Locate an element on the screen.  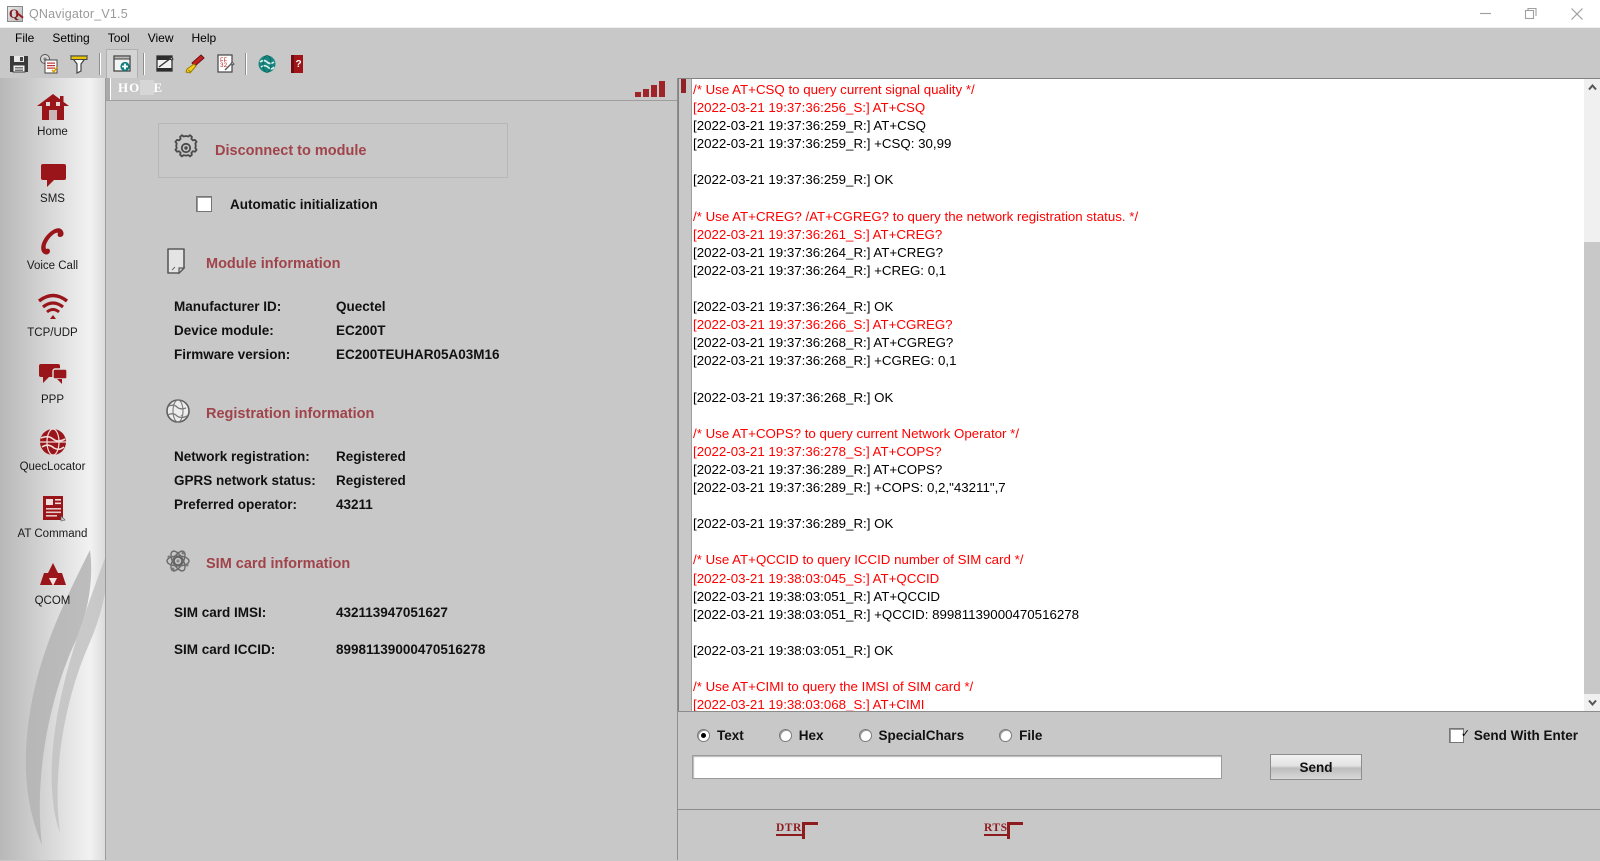
menu-item-help: Help is located at coordinates (204, 38).